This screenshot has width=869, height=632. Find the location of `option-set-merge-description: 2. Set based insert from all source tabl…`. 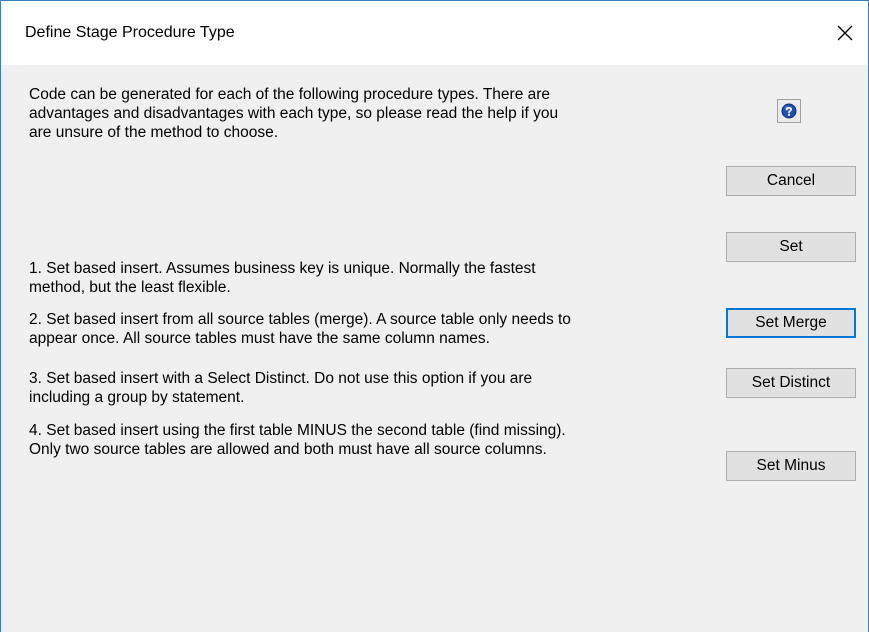

option-set-merge-description: 2. Set based insert from all source tabl… is located at coordinates (300, 329).